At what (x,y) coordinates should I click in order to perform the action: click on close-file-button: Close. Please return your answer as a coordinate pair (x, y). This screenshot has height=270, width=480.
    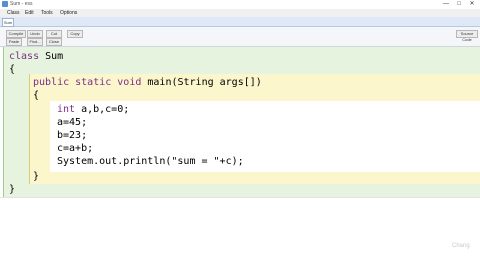
    Looking at the image, I should click on (54, 42).